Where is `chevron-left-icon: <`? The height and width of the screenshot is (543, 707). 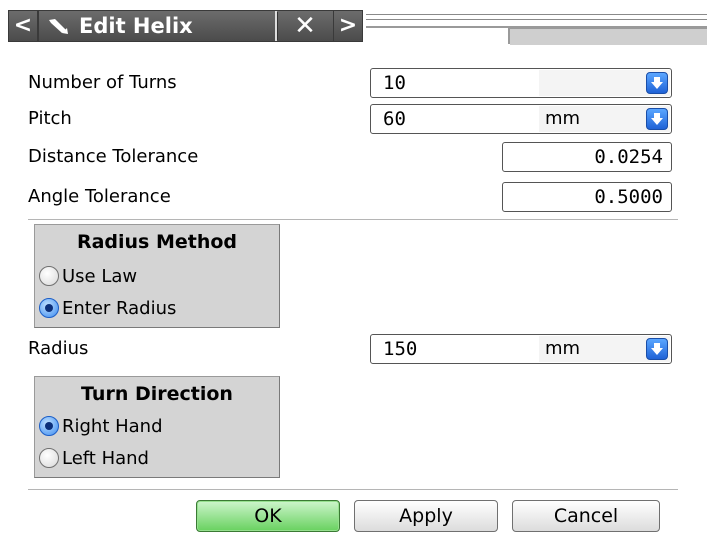 chevron-left-icon: < is located at coordinates (23, 25).